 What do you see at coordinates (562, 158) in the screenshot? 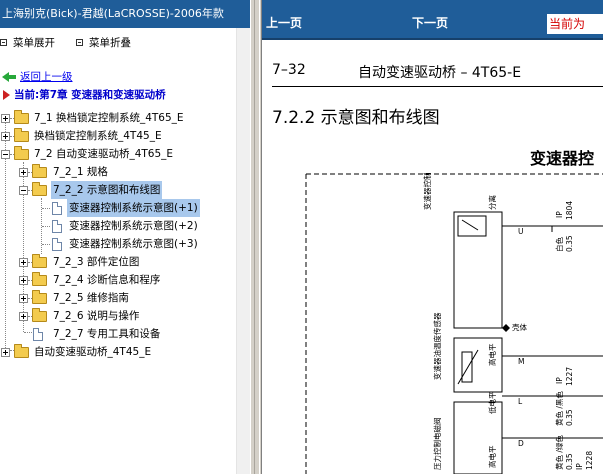
I see `diagram-title: 变速器控` at bounding box center [562, 158].